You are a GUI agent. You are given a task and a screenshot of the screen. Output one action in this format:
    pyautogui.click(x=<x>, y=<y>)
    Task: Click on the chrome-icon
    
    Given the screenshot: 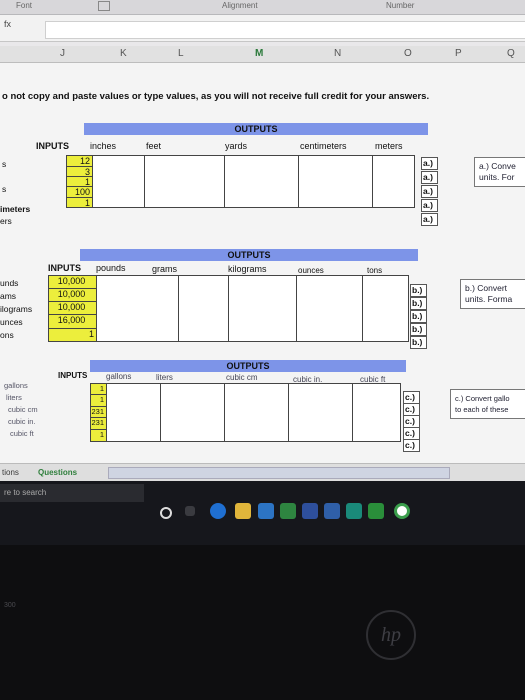 What is the action you would take?
    pyautogui.click(x=402, y=511)
    